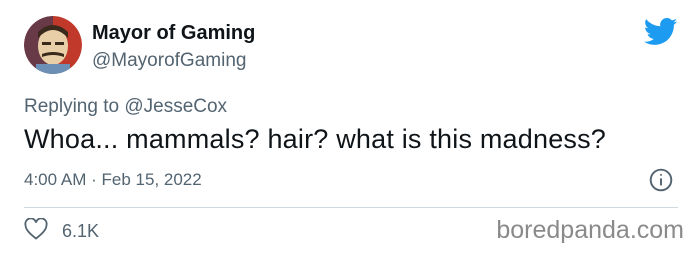 This screenshot has width=700, height=257. I want to click on heart-icon, so click(36, 230).